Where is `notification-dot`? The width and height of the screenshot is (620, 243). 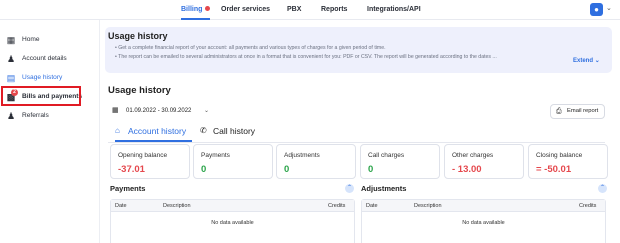 notification-dot is located at coordinates (208, 8).